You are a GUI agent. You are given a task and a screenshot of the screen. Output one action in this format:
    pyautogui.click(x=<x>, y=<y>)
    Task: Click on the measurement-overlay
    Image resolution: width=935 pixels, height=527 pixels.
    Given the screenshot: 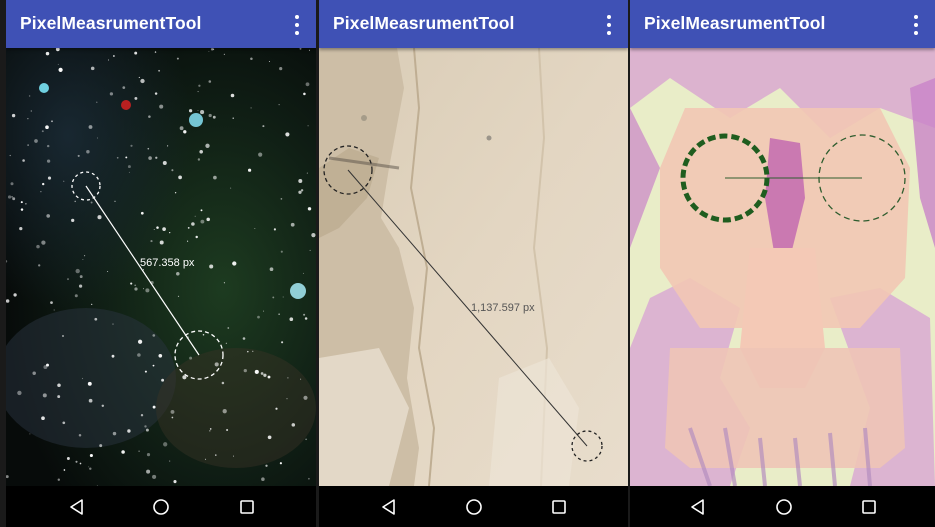 What is the action you would take?
    pyautogui.click(x=793, y=178)
    